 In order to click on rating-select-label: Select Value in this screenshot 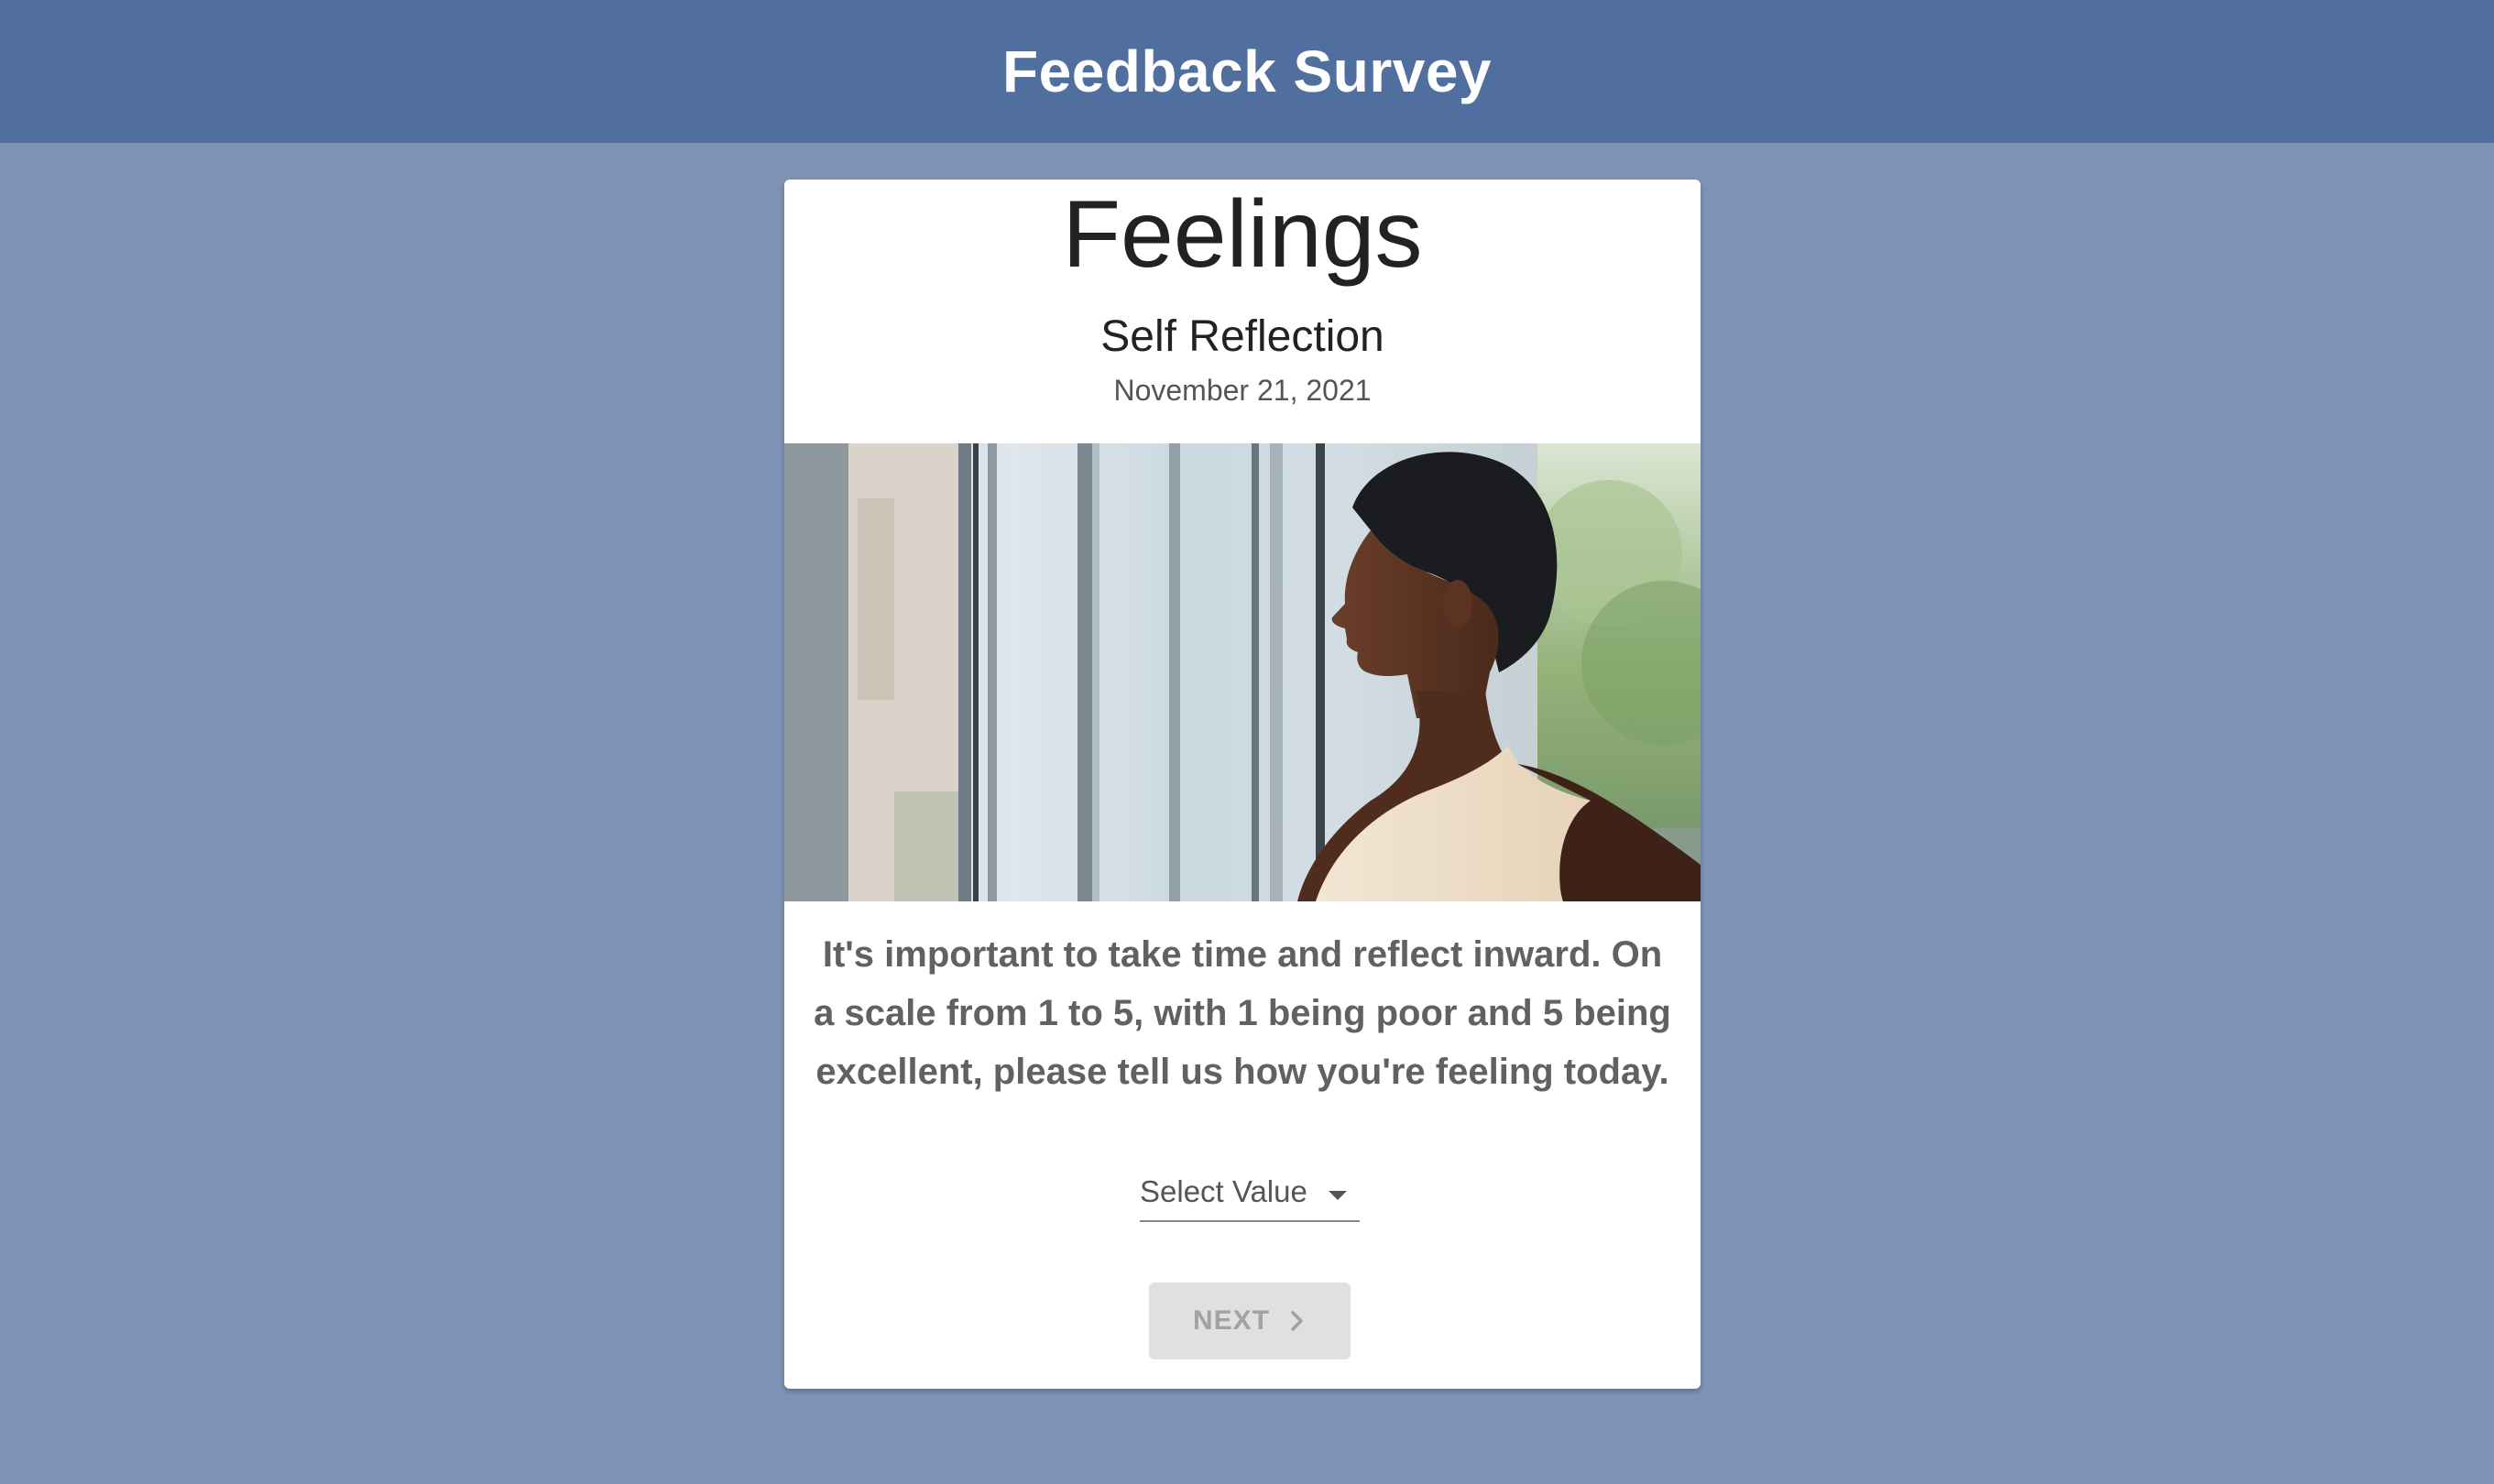, I will do `click(1223, 1191)`.